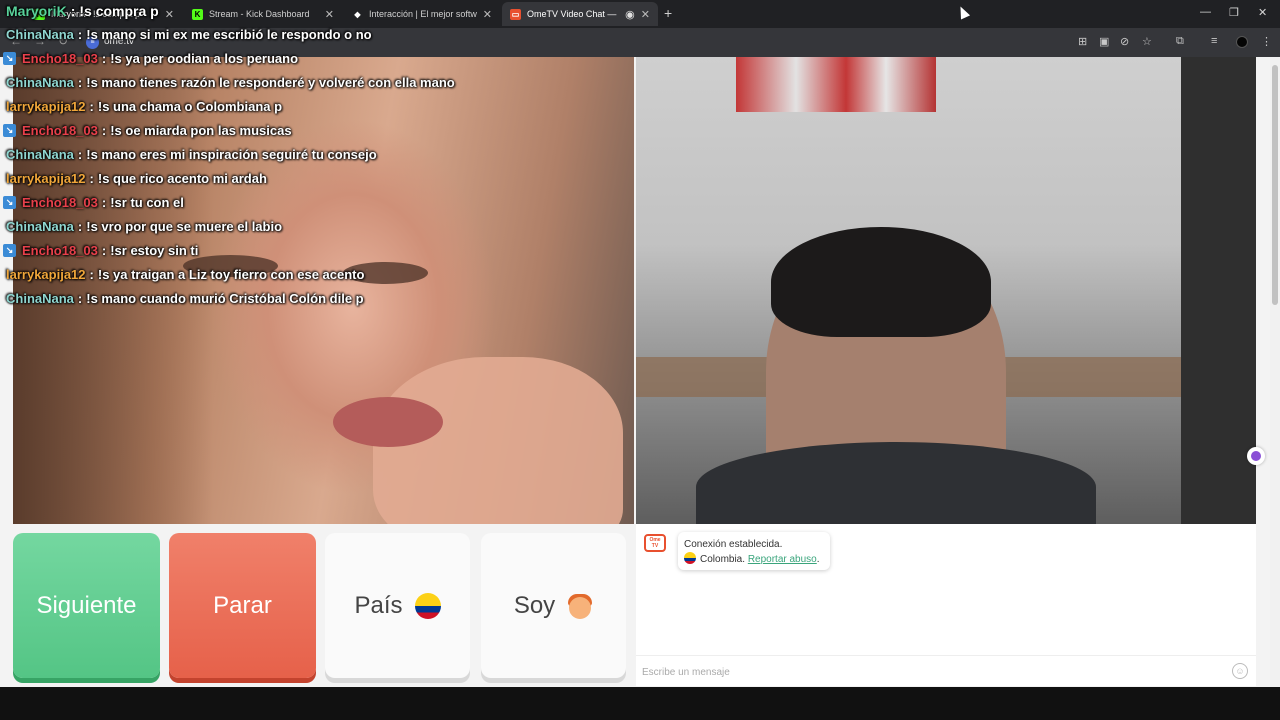 The height and width of the screenshot is (720, 1280). Describe the element at coordinates (388, 422) in the screenshot. I see `video-lips` at that location.